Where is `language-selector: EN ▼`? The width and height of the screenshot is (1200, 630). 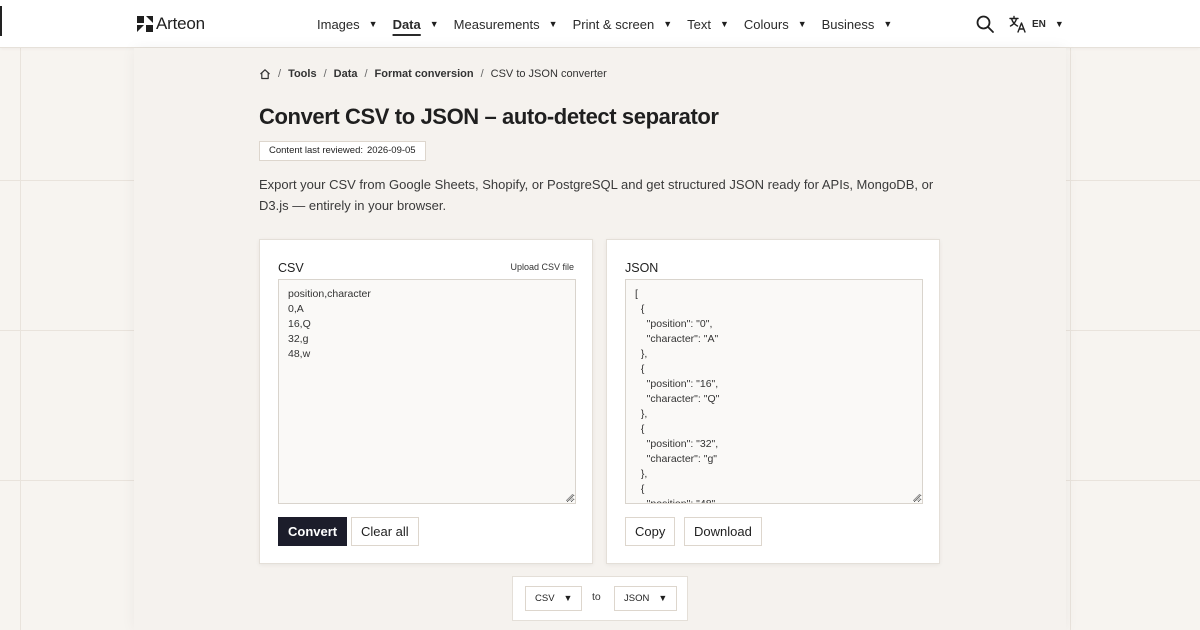 language-selector: EN ▼ is located at coordinates (1036, 24).